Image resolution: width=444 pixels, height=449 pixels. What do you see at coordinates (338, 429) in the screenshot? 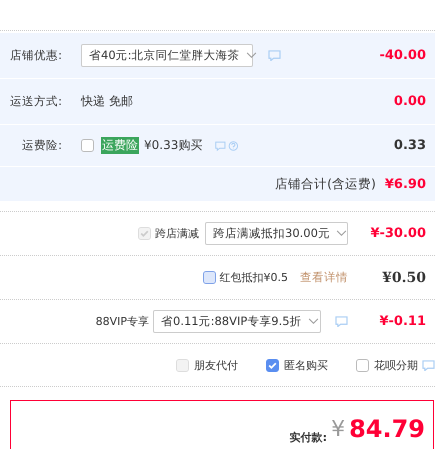
I see `currency-sign: ¥` at bounding box center [338, 429].